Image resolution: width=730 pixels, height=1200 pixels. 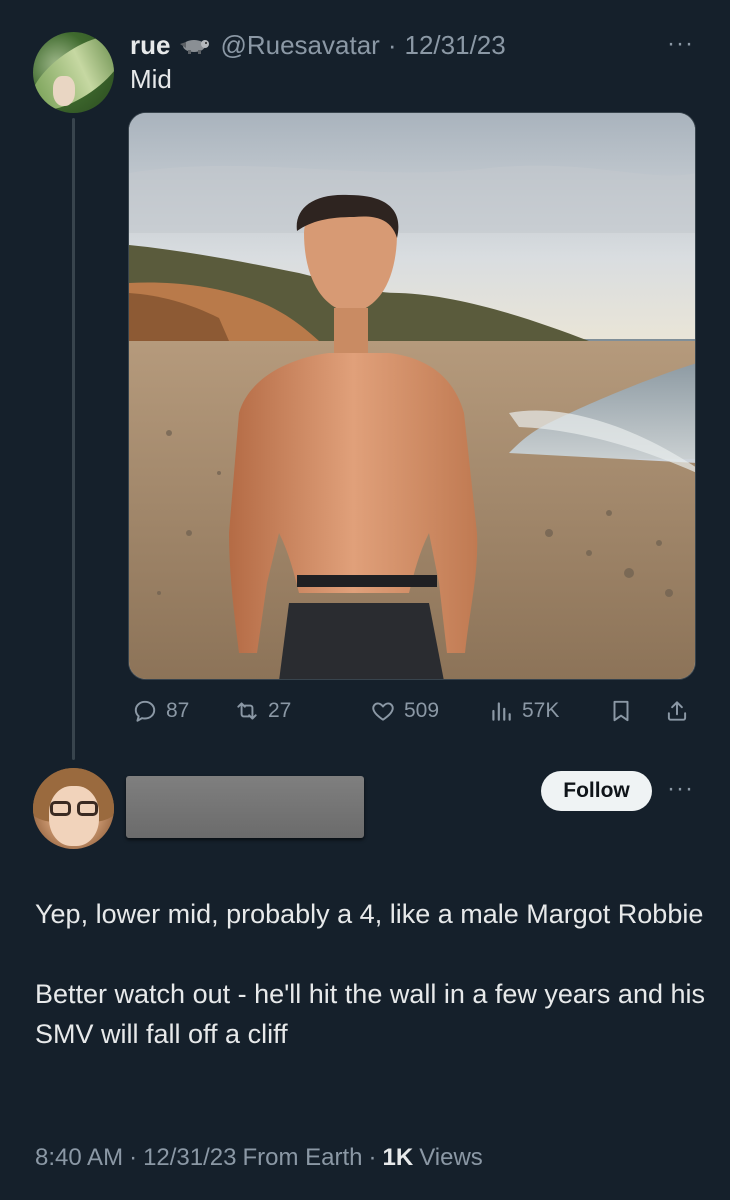 What do you see at coordinates (501, 711) in the screenshot?
I see `analytics-icon` at bounding box center [501, 711].